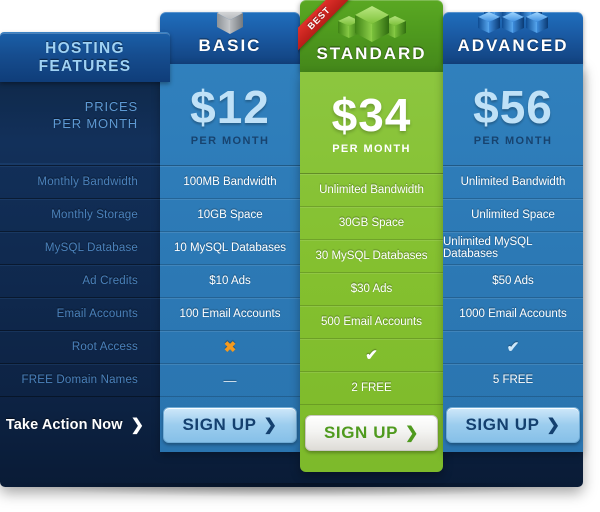 The image size is (600, 512). I want to click on sidebar-feature-label: MySQL Database, so click(91, 248).